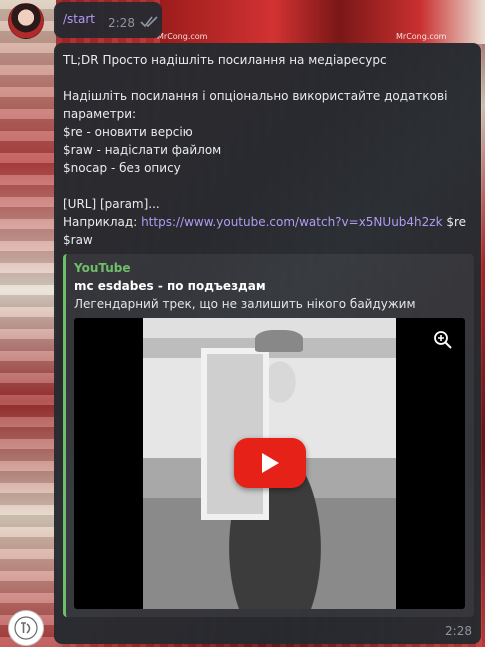 This screenshot has width=485, height=647. What do you see at coordinates (26, 21) in the screenshot?
I see `user-avatar` at bounding box center [26, 21].